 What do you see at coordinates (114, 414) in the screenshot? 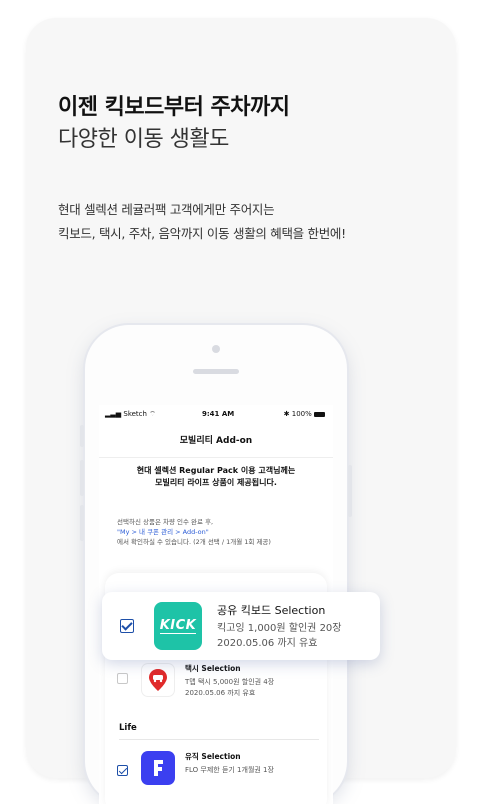
I see `signal-icon: ▂▃▅` at bounding box center [114, 414].